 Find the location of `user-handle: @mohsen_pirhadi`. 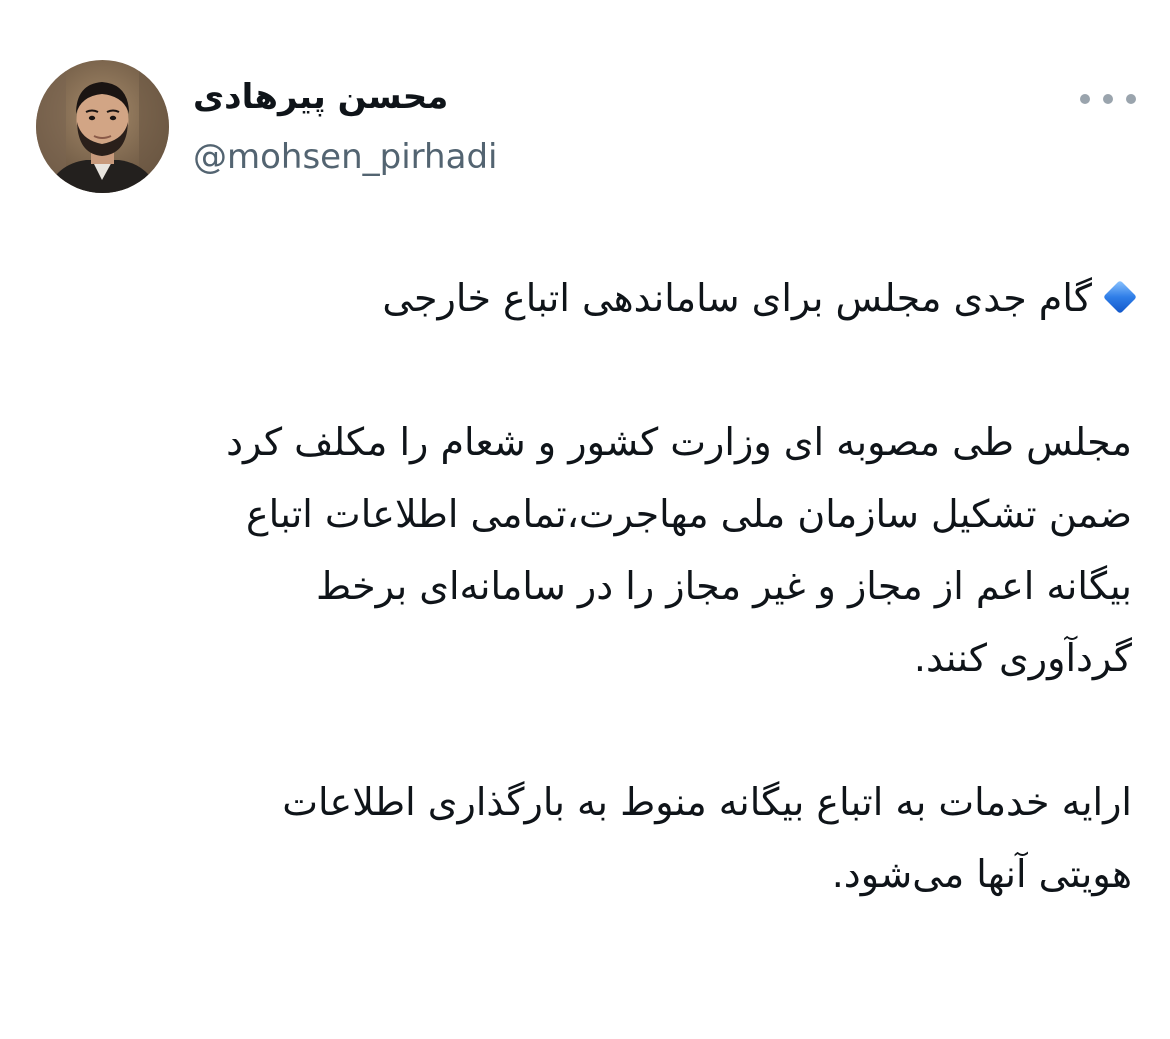

user-handle: @mohsen_pirhadi is located at coordinates (345, 157).